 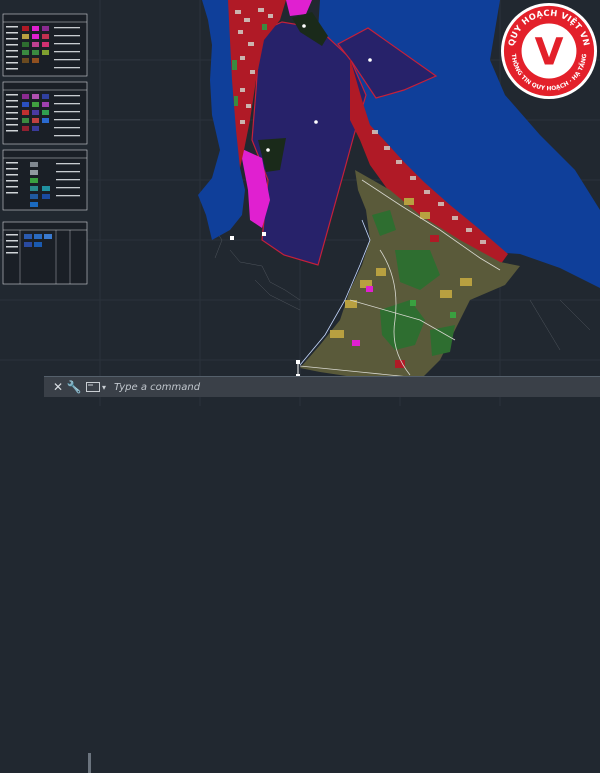 What do you see at coordinates (314, 387) in the screenshot?
I see `command-input` at bounding box center [314, 387].